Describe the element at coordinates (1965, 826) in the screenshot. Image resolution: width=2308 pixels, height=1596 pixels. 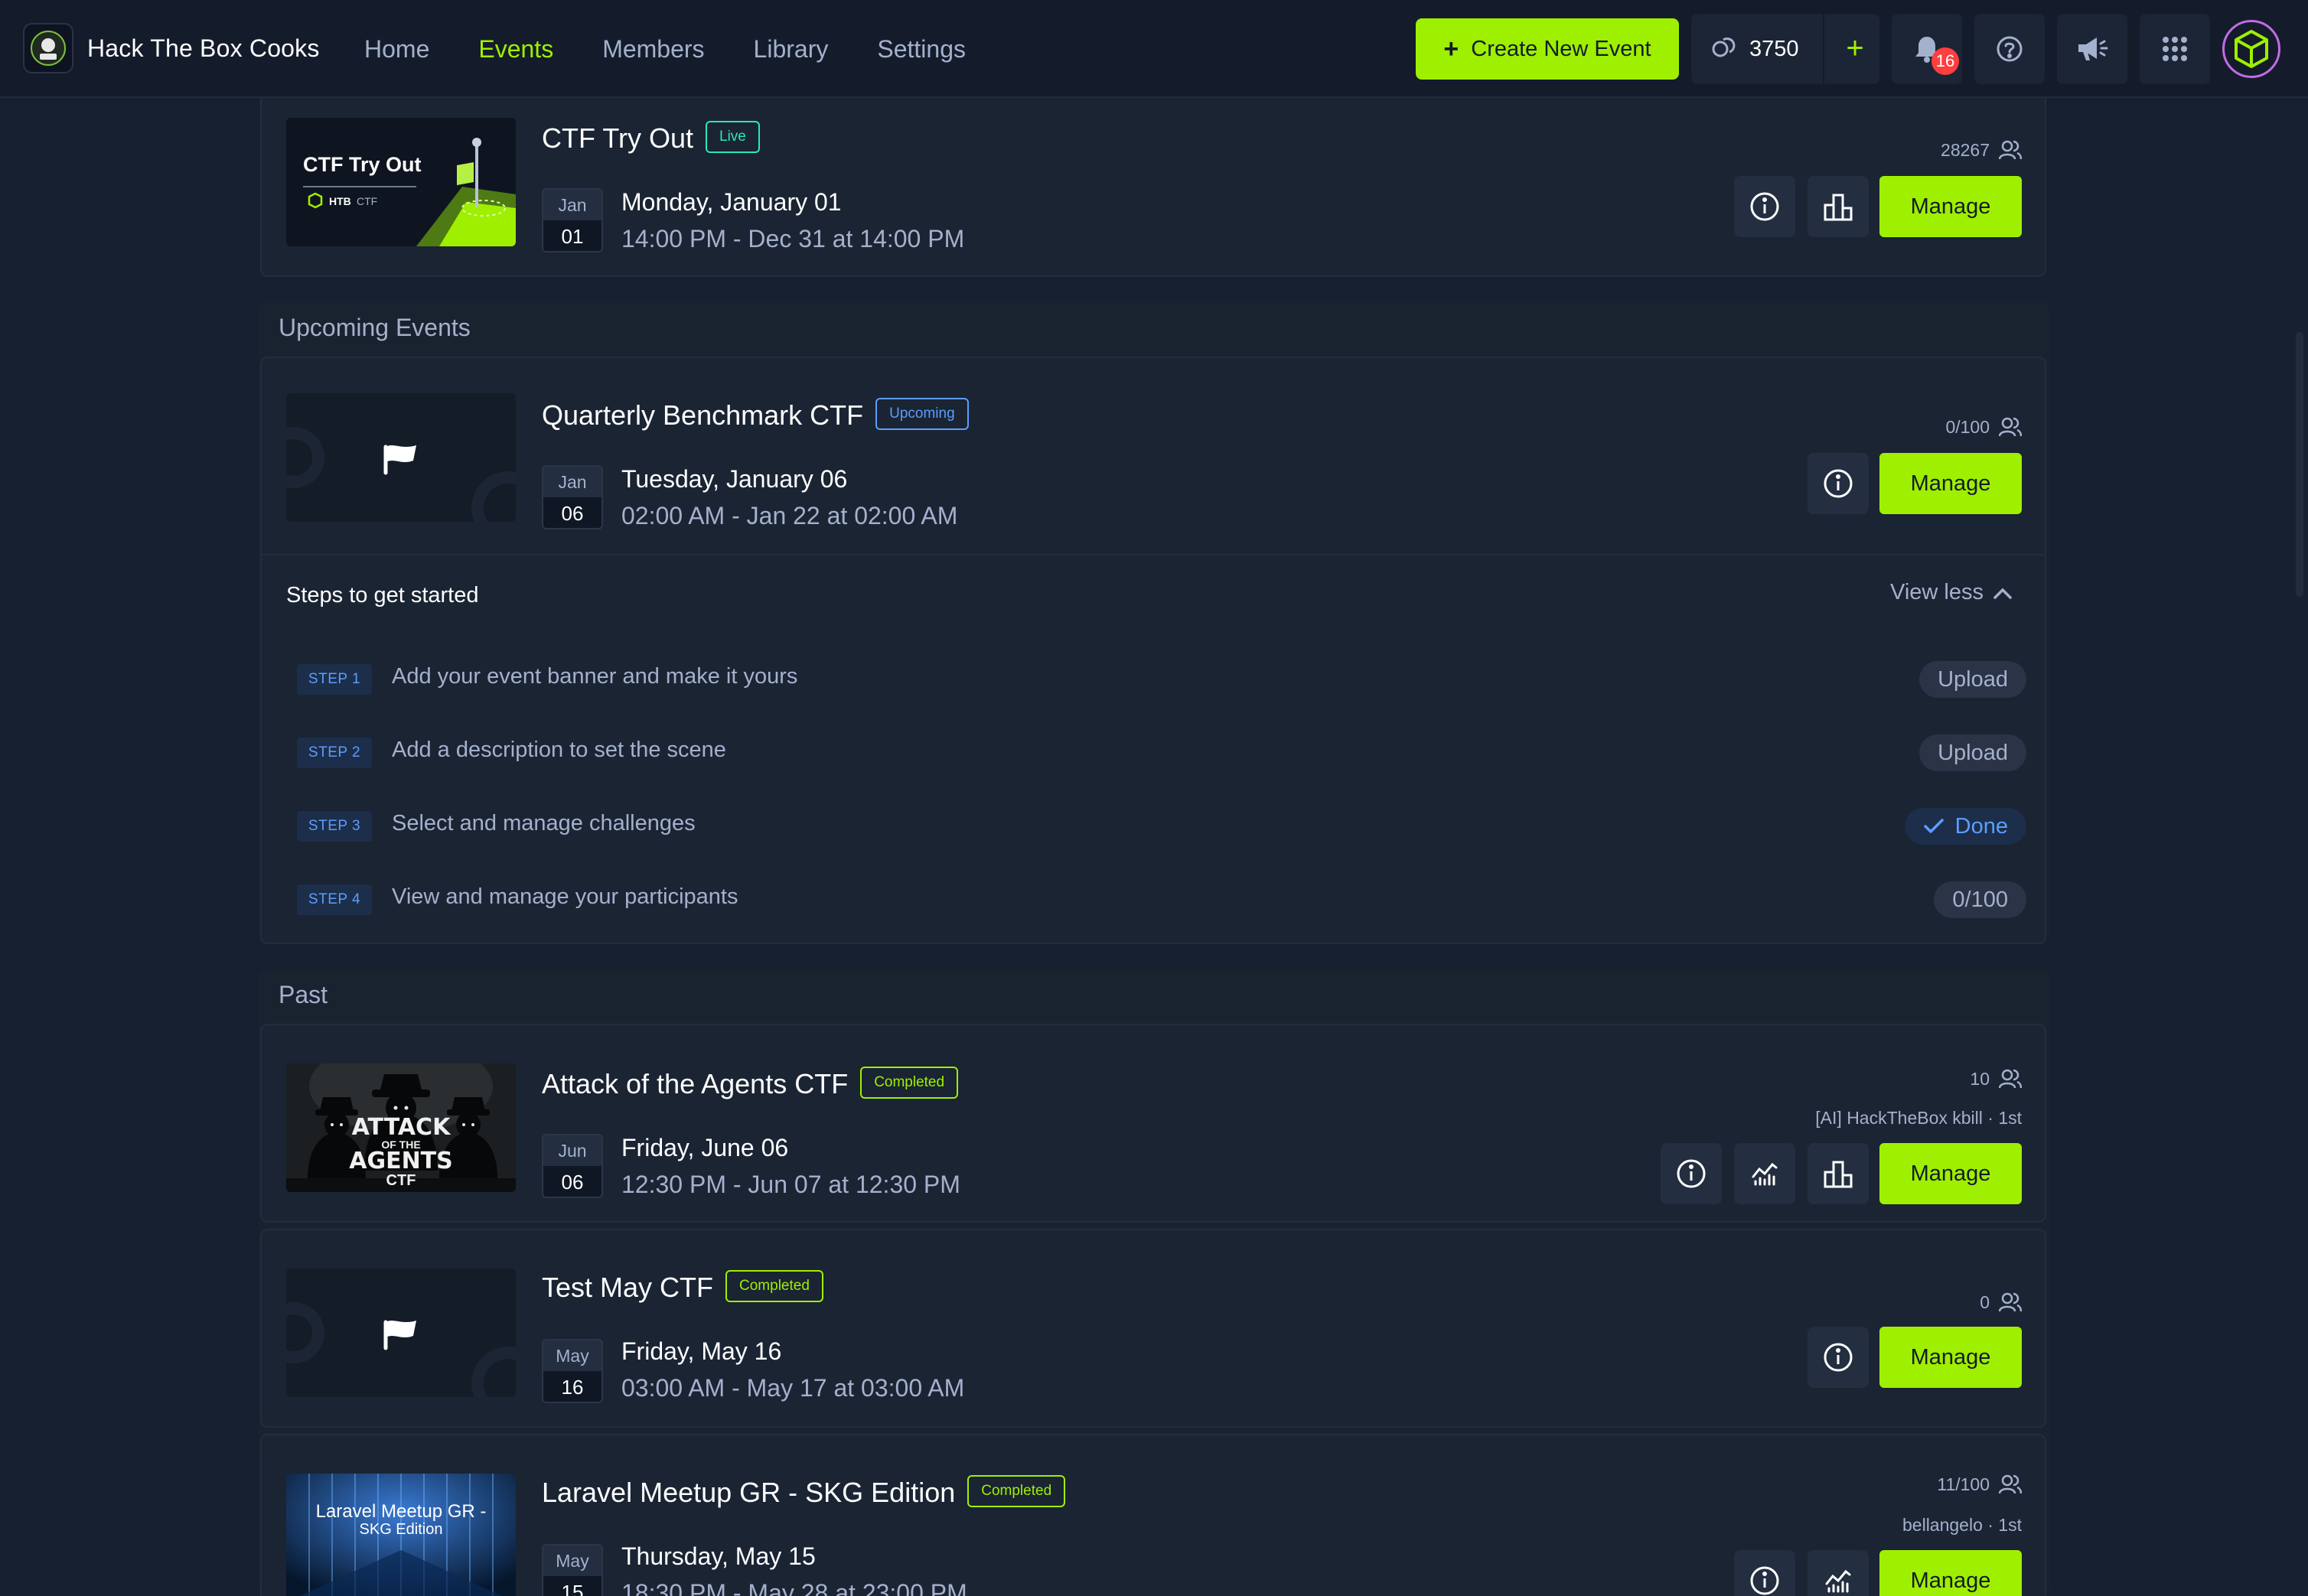
I see `challenges-done-button: Done` at that location.